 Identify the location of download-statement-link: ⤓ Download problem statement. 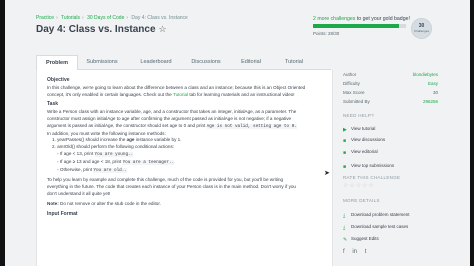
(376, 215).